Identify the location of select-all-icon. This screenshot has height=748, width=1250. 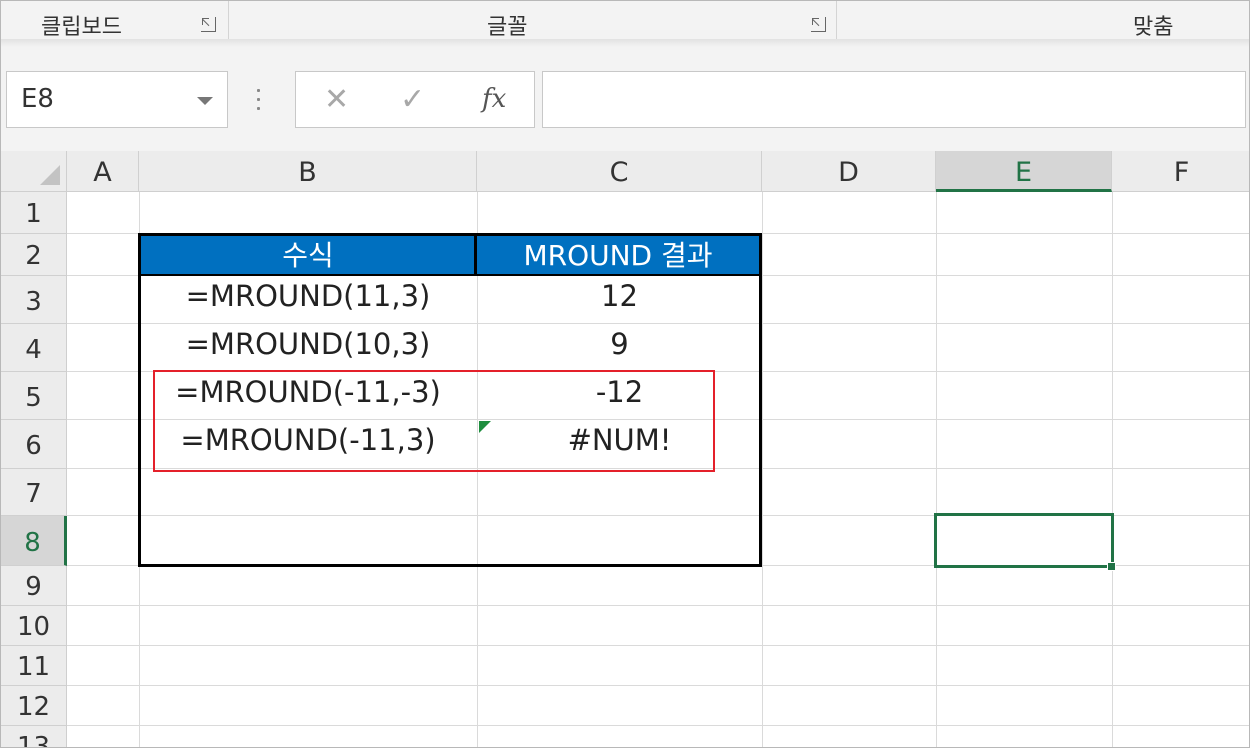
(50, 175).